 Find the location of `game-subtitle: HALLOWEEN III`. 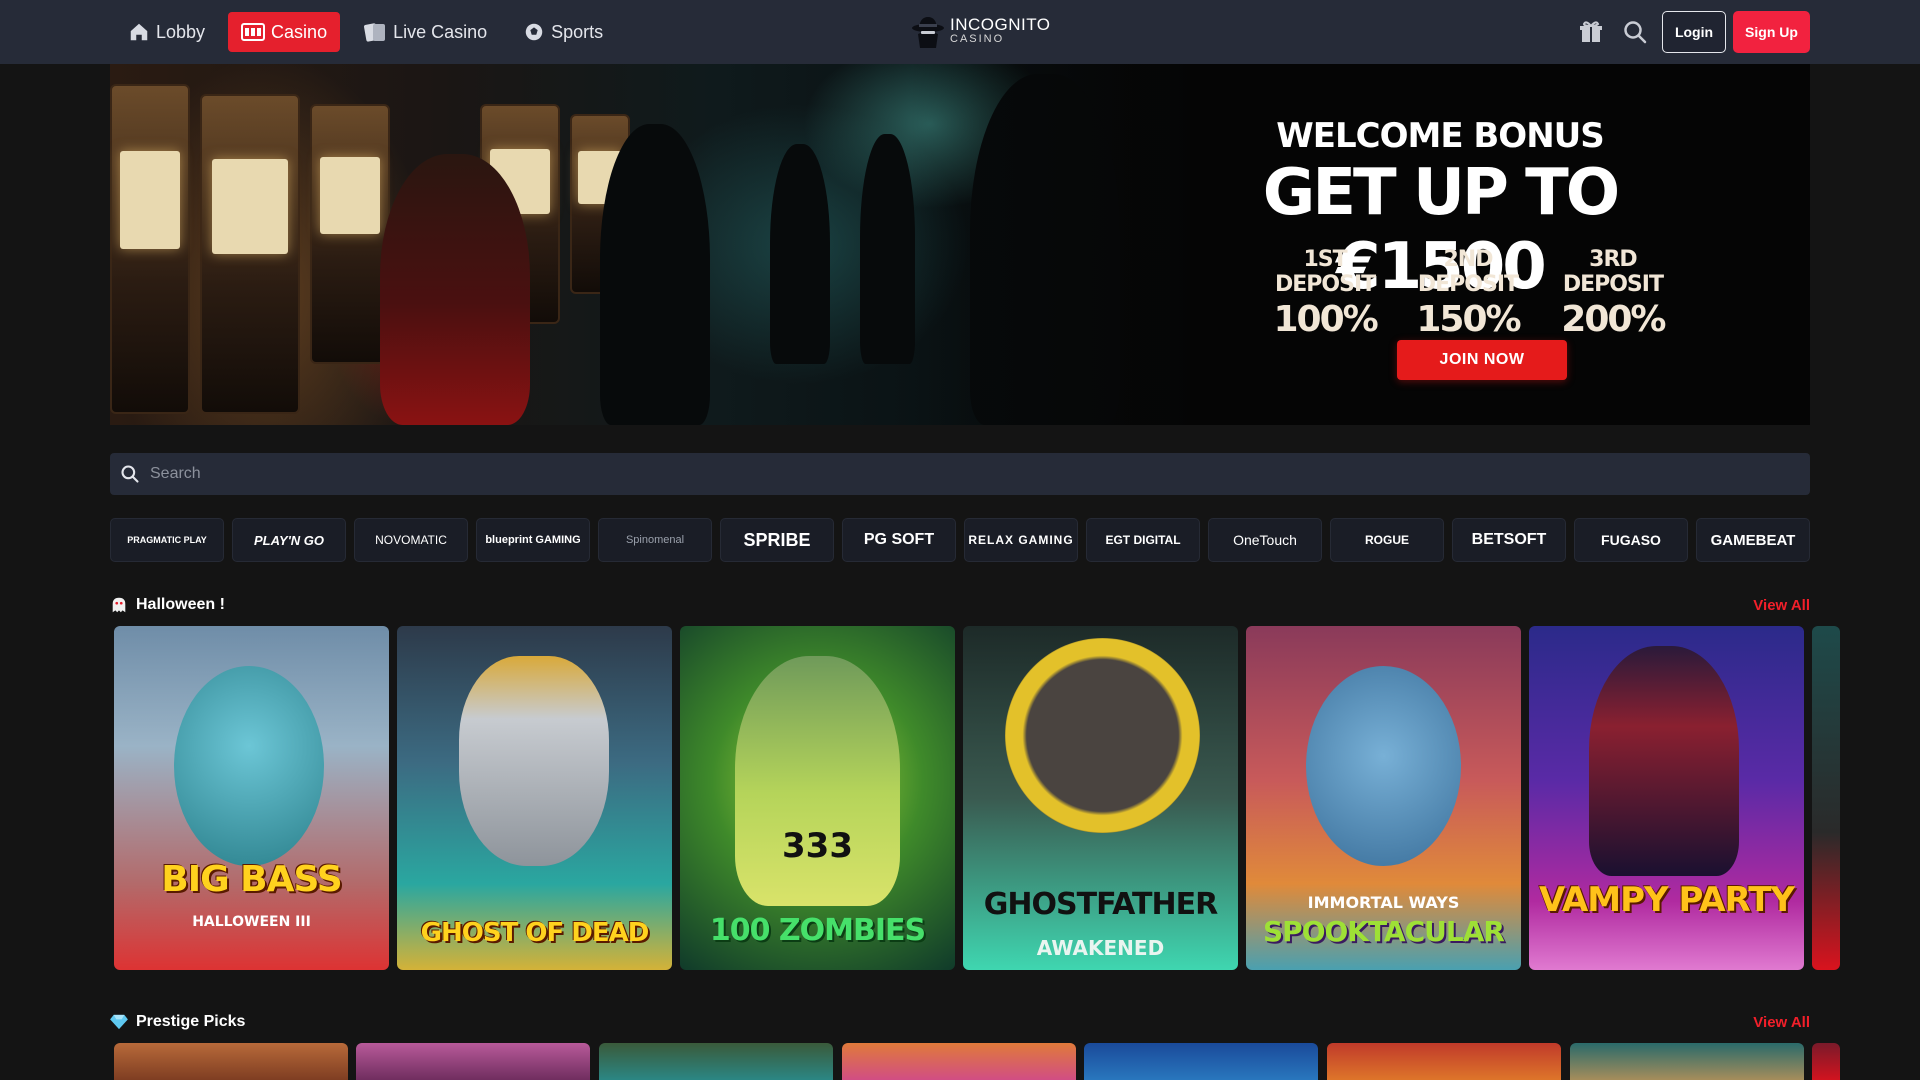

game-subtitle: HALLOWEEN III is located at coordinates (251, 922).